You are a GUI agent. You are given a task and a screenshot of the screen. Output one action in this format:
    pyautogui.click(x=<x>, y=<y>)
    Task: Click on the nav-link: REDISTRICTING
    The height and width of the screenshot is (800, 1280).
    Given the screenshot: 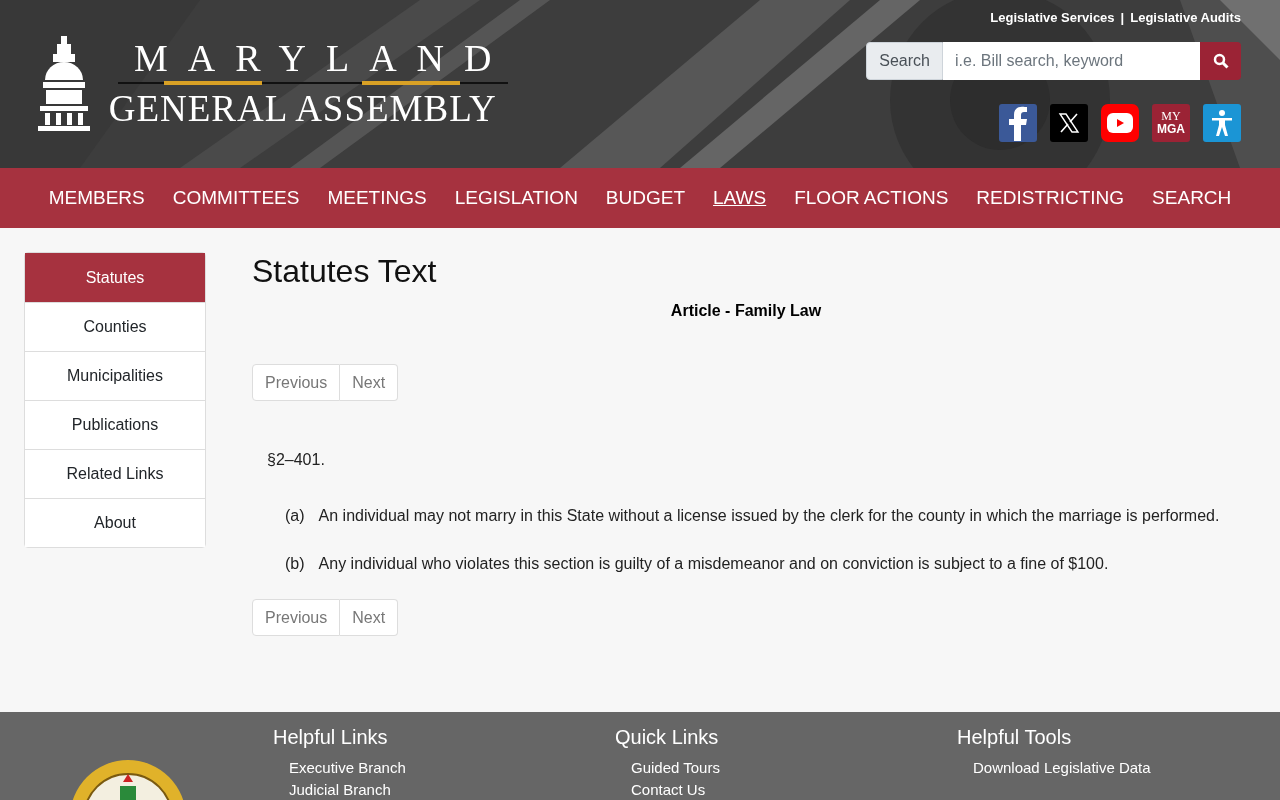 What is the action you would take?
    pyautogui.click(x=1050, y=198)
    